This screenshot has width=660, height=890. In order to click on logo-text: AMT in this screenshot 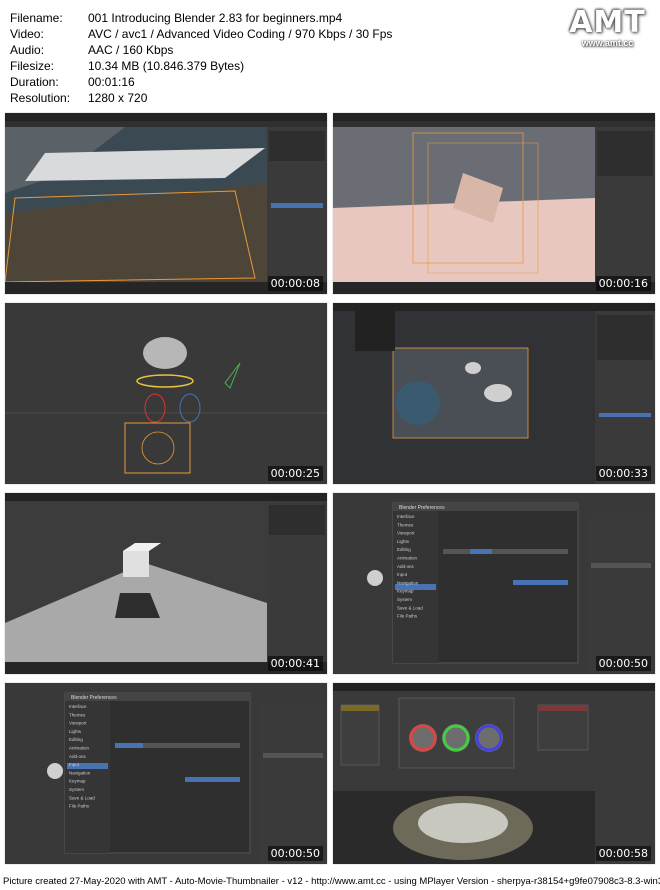, I will do `click(607, 22)`.